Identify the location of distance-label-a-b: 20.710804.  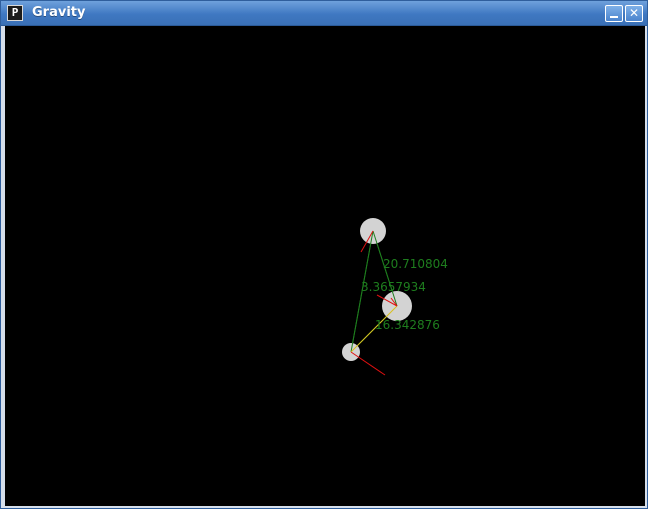
(415, 264).